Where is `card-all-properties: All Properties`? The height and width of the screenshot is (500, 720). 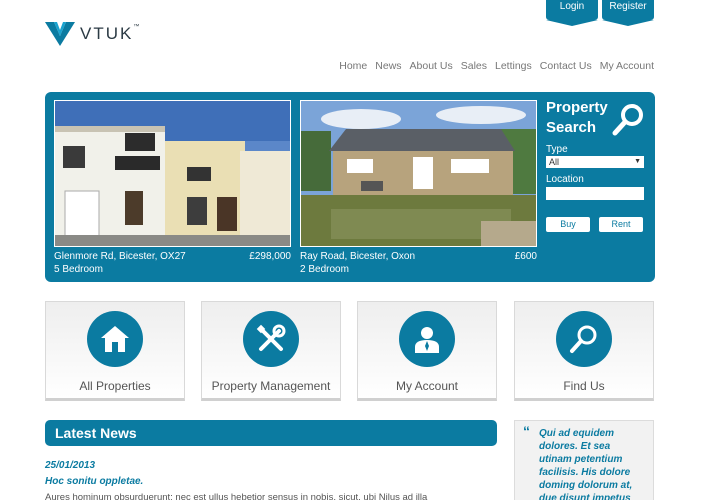
card-all-properties: All Properties is located at coordinates (115, 351).